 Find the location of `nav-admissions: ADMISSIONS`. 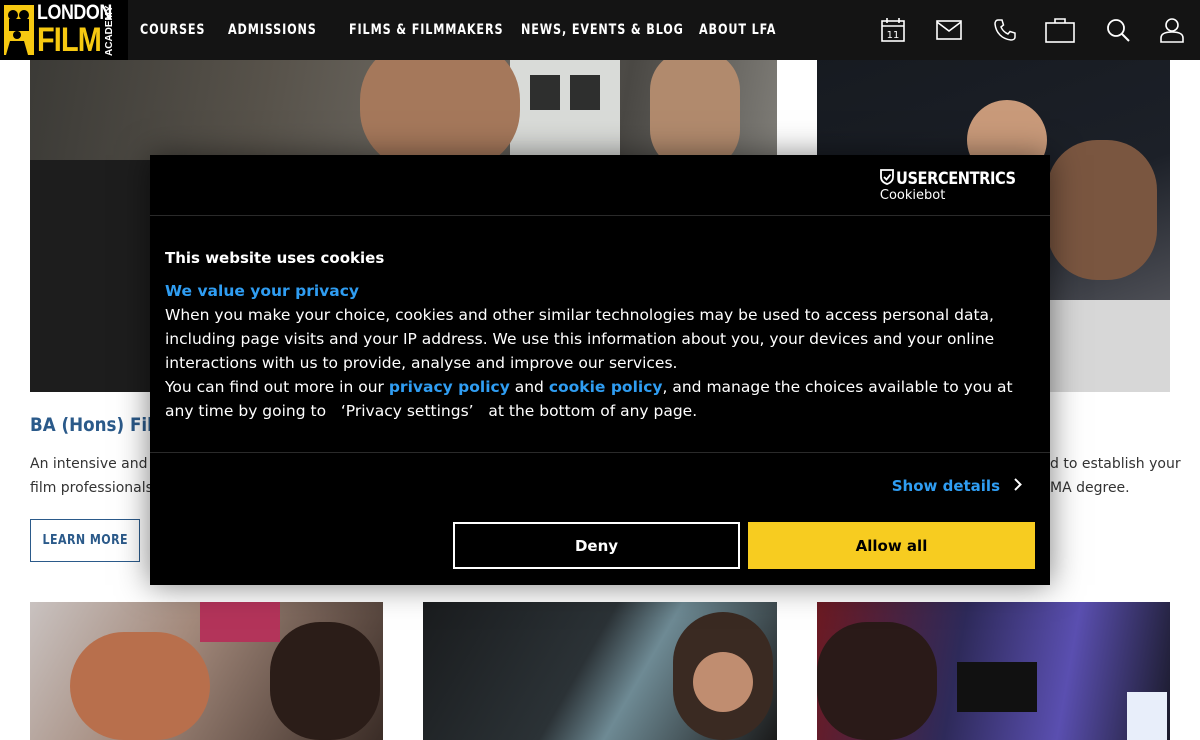

nav-admissions: ADMISSIONS is located at coordinates (272, 30).